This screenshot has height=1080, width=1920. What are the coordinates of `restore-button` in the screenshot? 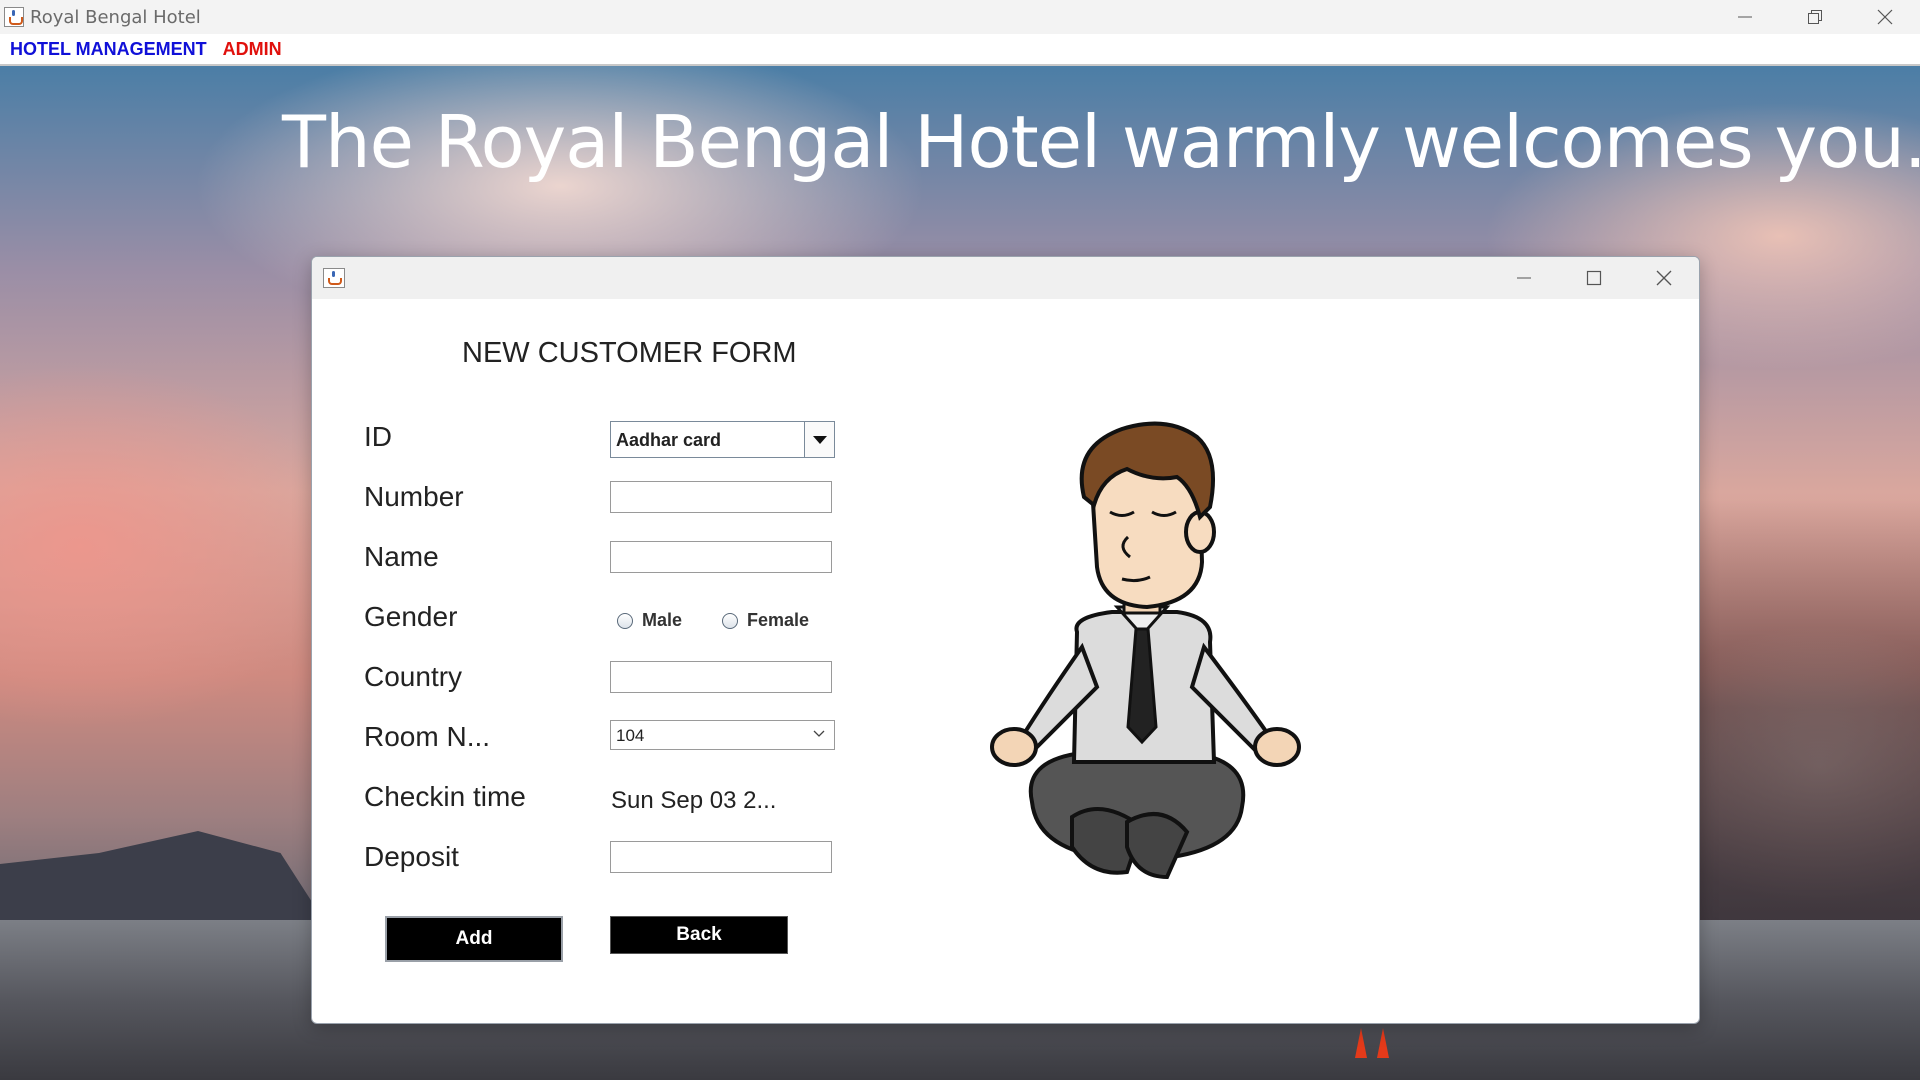 It's located at (1815, 17).